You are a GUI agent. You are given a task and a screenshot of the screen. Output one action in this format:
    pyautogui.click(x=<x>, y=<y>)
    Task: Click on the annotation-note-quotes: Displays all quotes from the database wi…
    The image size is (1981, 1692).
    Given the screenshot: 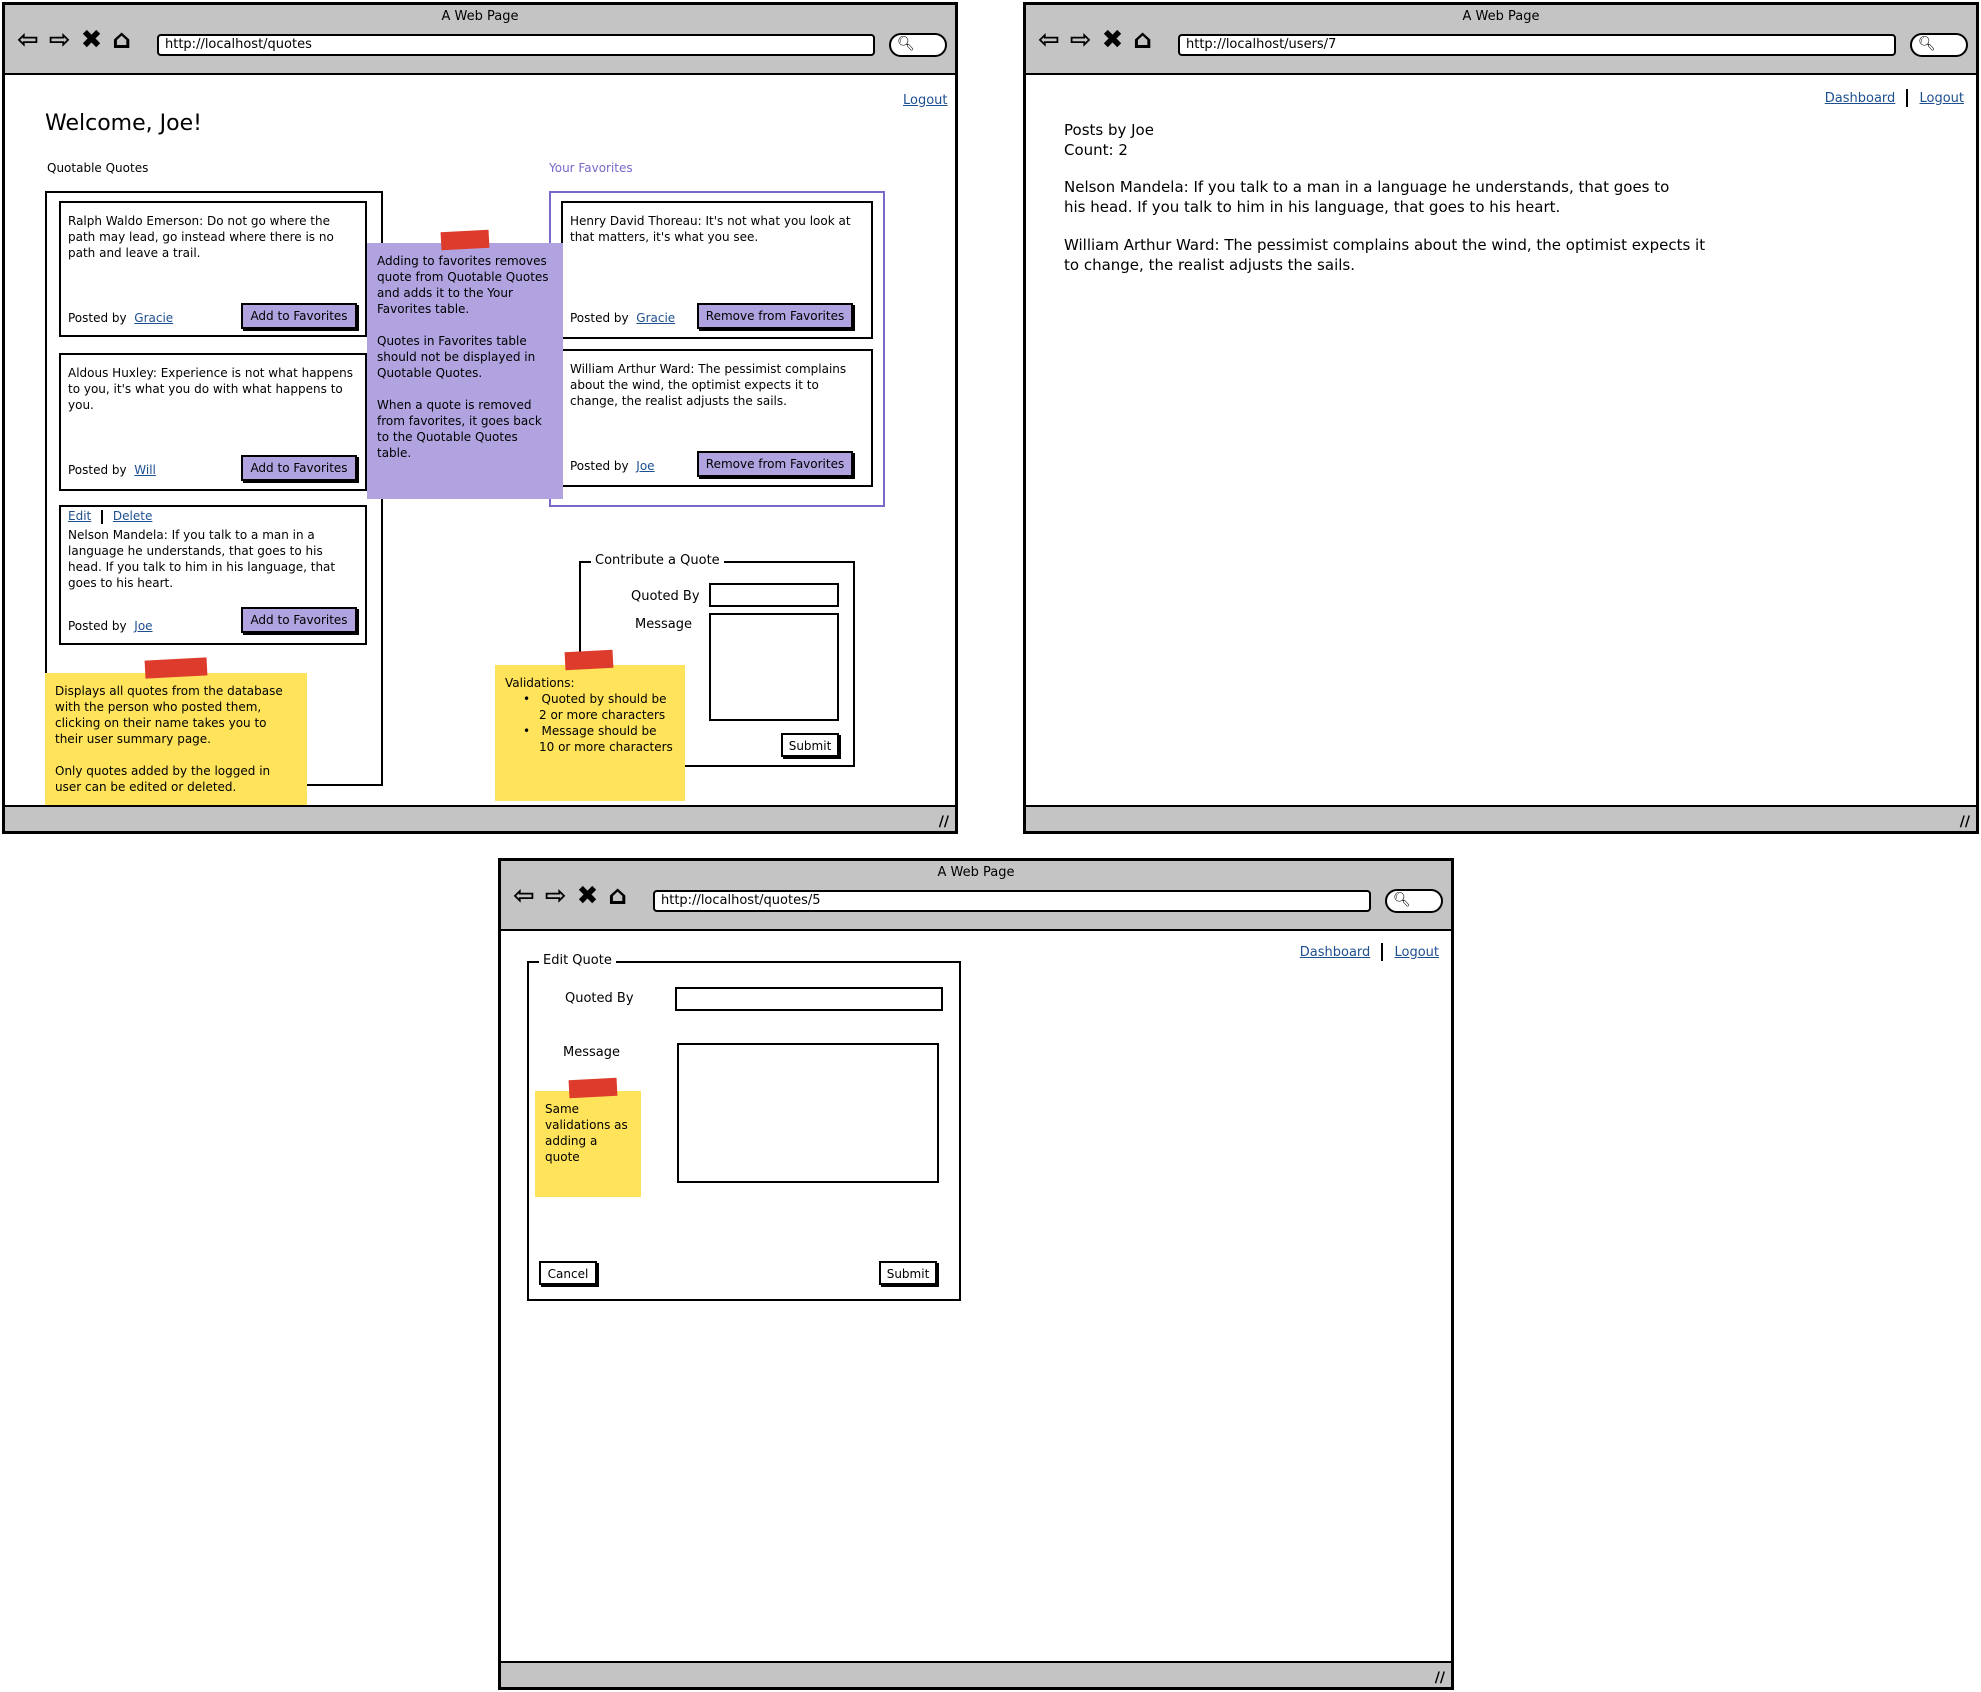 What is the action you would take?
    pyautogui.click(x=176, y=748)
    